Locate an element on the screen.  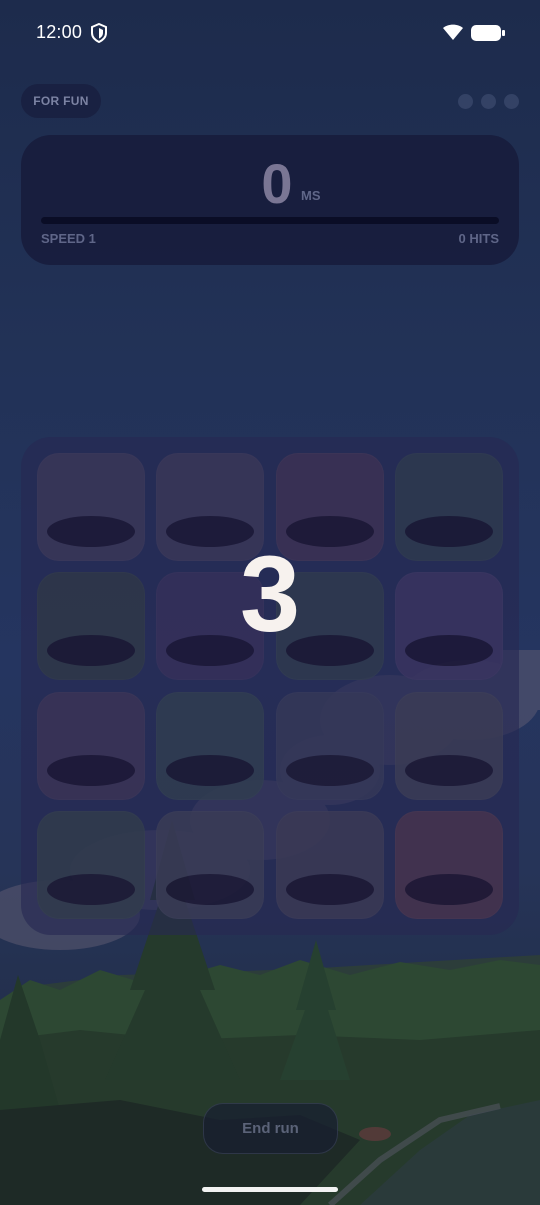
end-run-button: End run is located at coordinates (270, 1128).